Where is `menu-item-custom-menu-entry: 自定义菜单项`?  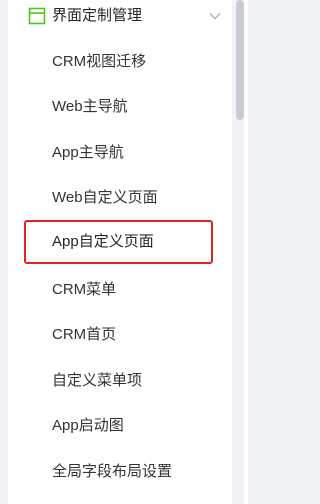 menu-item-custom-menu-entry: 自定义菜单项 is located at coordinates (122, 381).